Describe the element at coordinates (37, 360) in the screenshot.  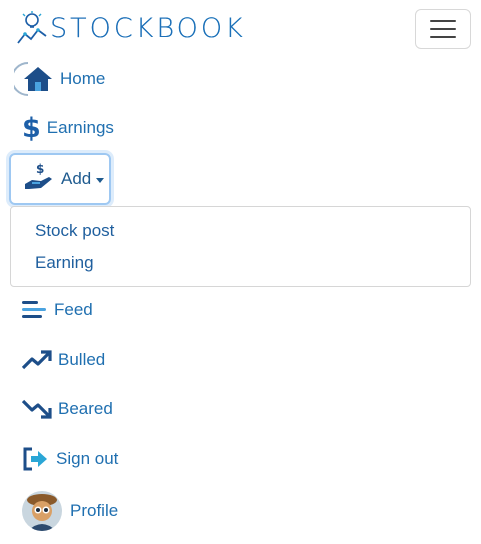
I see `trend-up-icon` at that location.